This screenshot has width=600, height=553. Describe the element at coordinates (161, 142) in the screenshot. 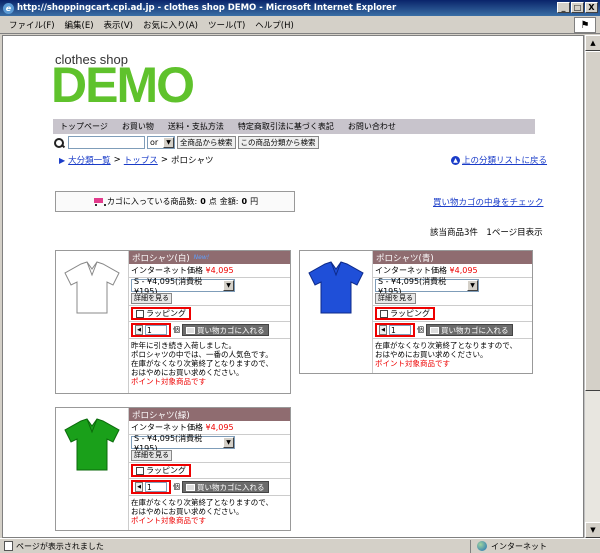

I see `search-operator-select: or ▼` at that location.